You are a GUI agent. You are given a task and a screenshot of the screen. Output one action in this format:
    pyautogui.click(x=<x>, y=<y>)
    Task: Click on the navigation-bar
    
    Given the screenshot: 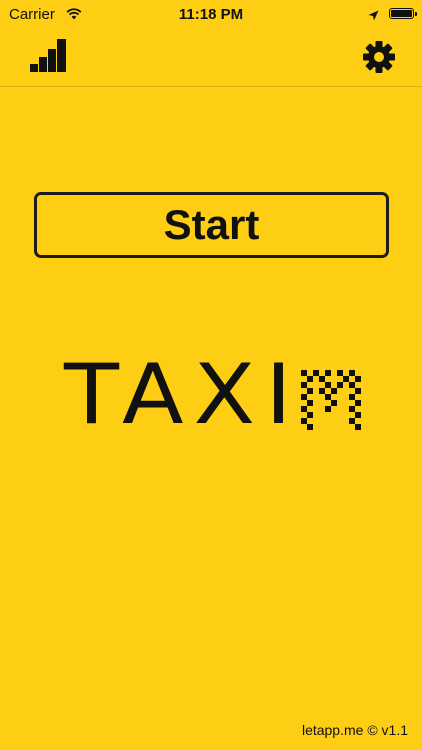 What is the action you would take?
    pyautogui.click(x=211, y=58)
    